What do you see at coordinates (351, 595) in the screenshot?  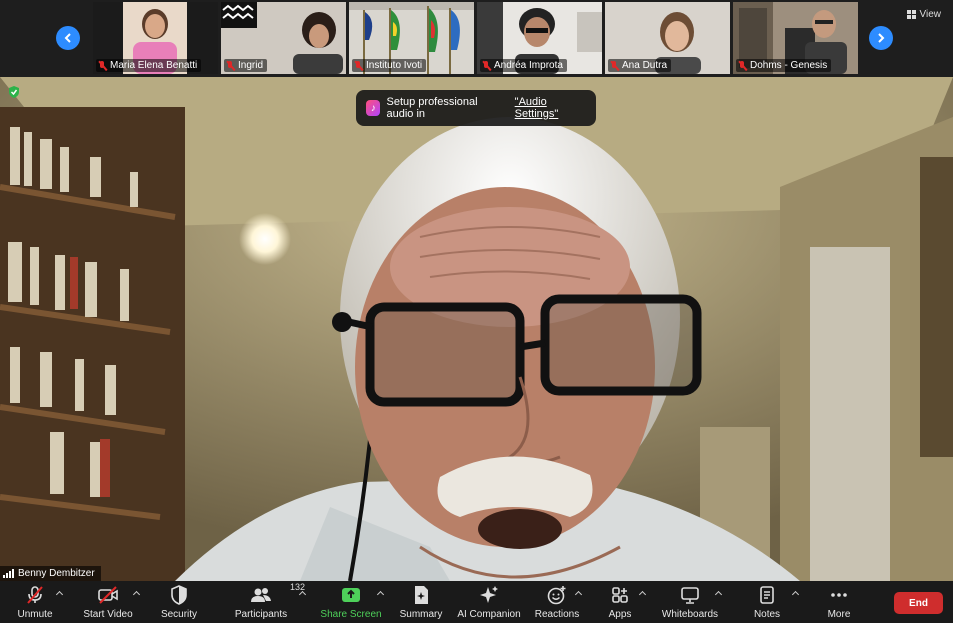 I see `share-screen-icon` at bounding box center [351, 595].